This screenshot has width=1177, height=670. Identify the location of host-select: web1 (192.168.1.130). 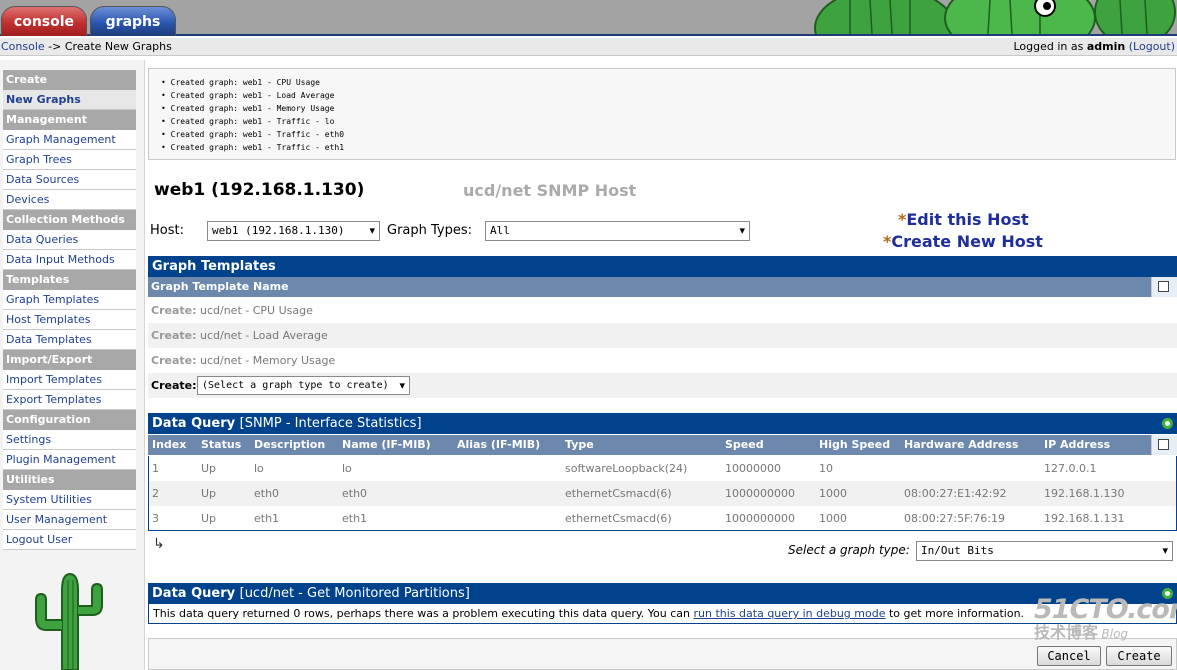
(293, 231).